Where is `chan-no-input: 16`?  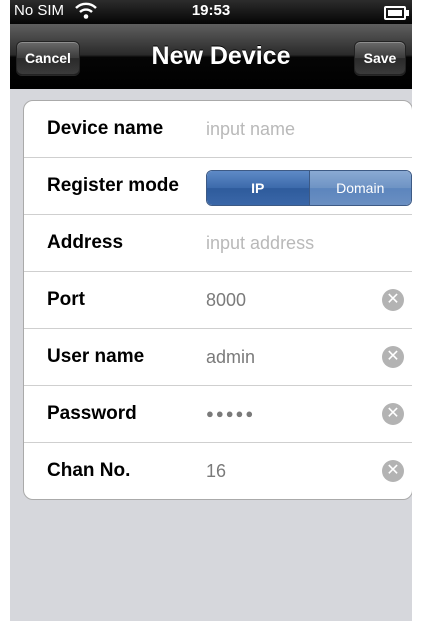 chan-no-input: 16 is located at coordinates (216, 471).